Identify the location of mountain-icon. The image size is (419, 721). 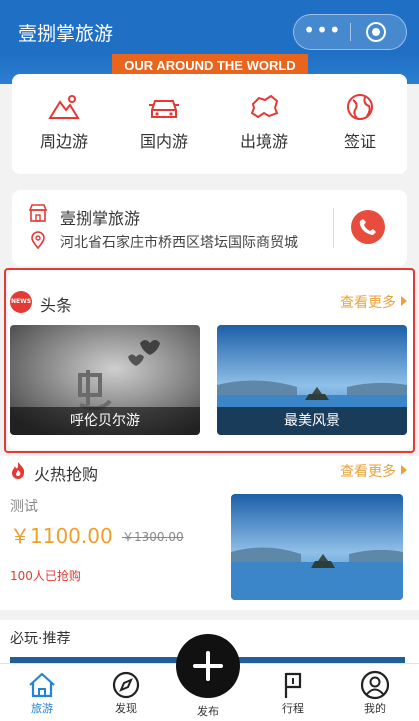
(64, 107).